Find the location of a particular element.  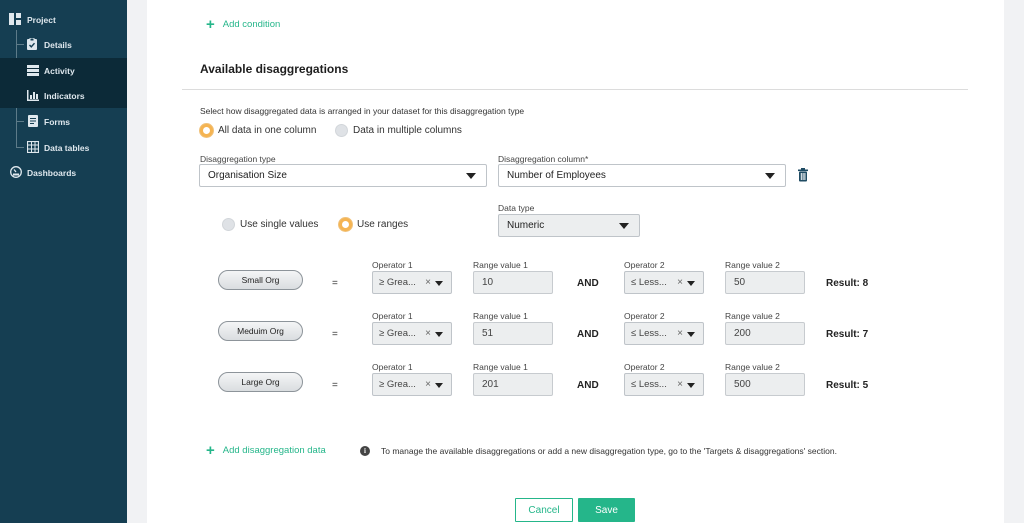

range-value-1-input: 10 is located at coordinates (513, 282).